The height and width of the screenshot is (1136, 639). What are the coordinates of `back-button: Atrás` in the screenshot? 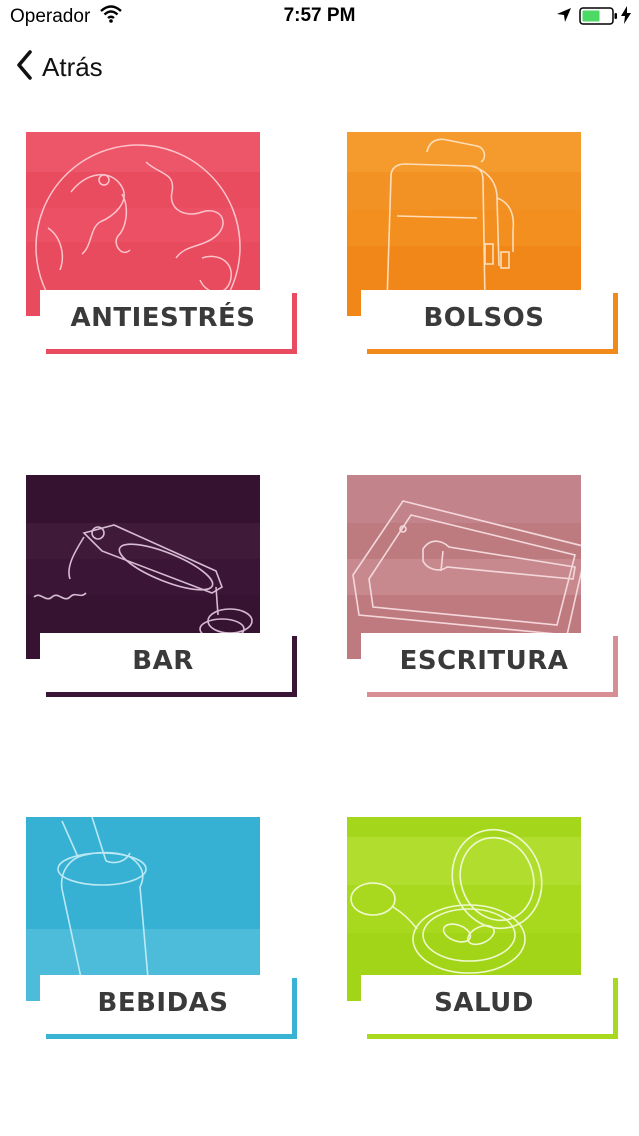 It's located at (59, 67).